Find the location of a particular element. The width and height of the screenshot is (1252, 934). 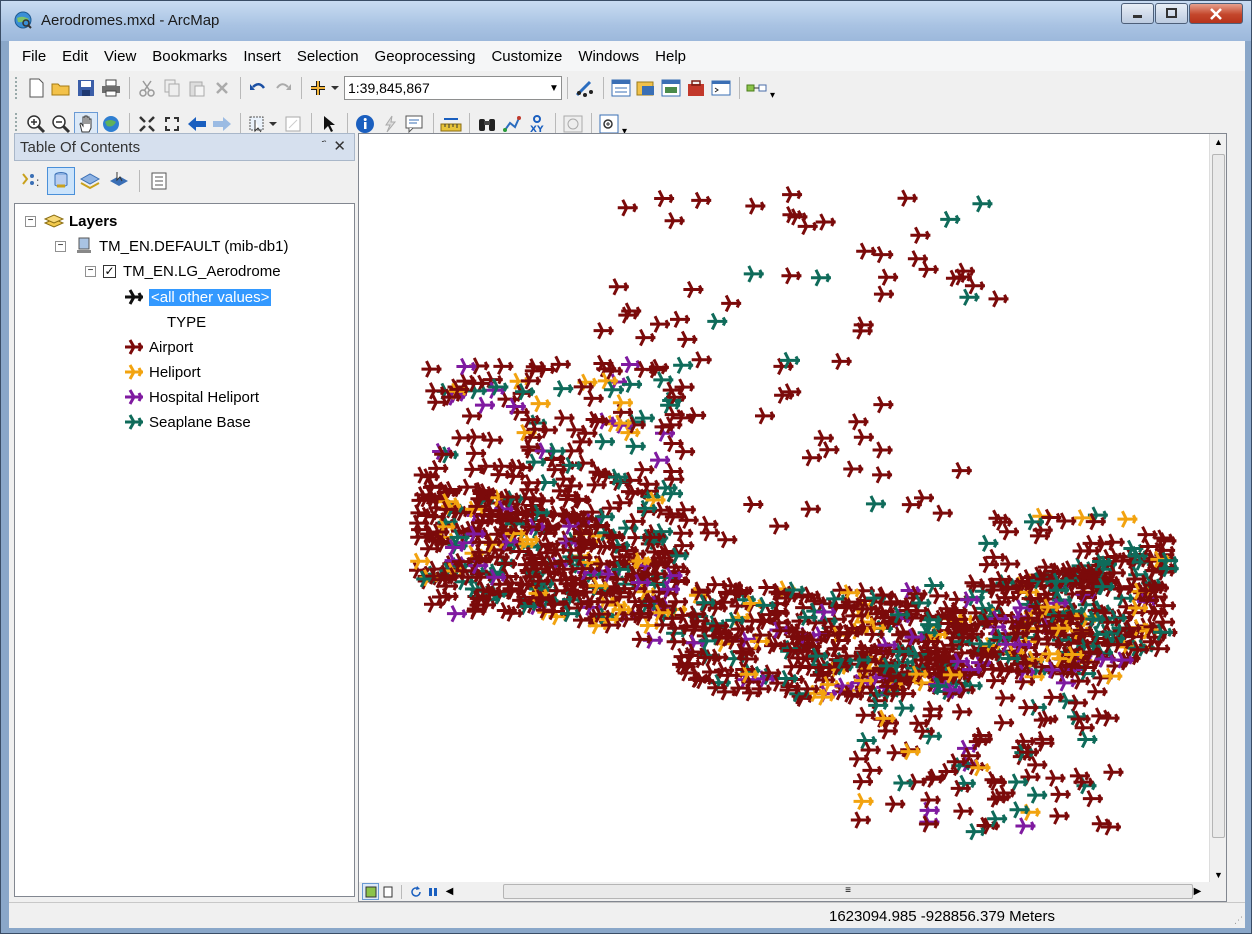

redo-button is located at coordinates (283, 88).